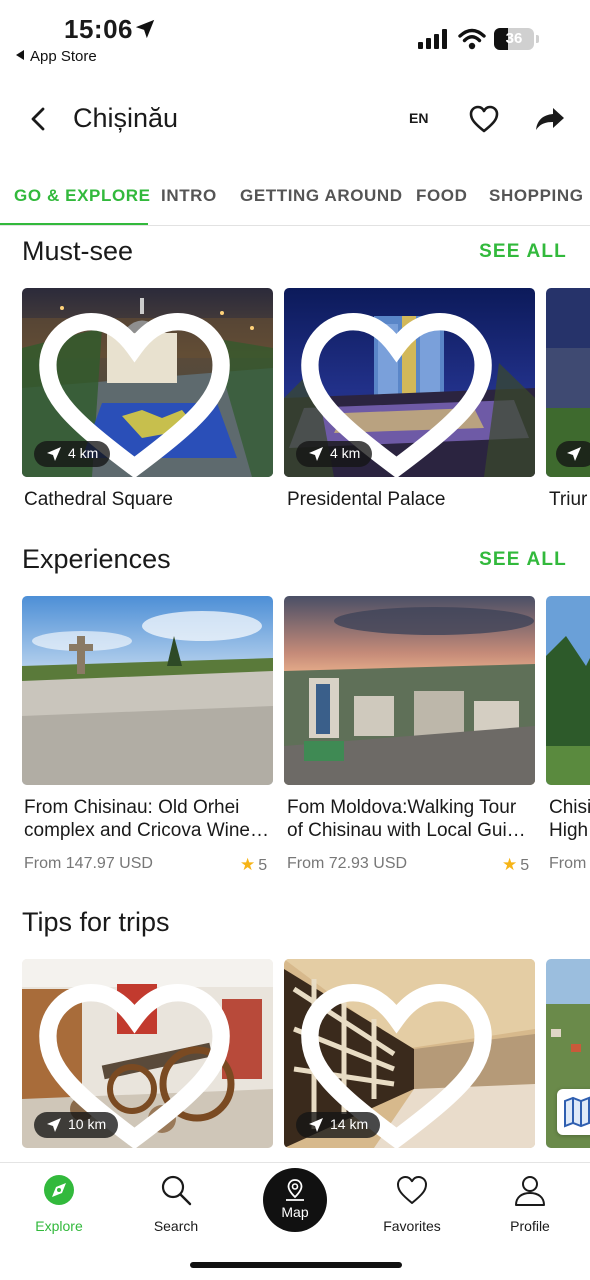 This screenshot has height=1280, width=590. What do you see at coordinates (568, 863) in the screenshot?
I see `experience-price: From` at bounding box center [568, 863].